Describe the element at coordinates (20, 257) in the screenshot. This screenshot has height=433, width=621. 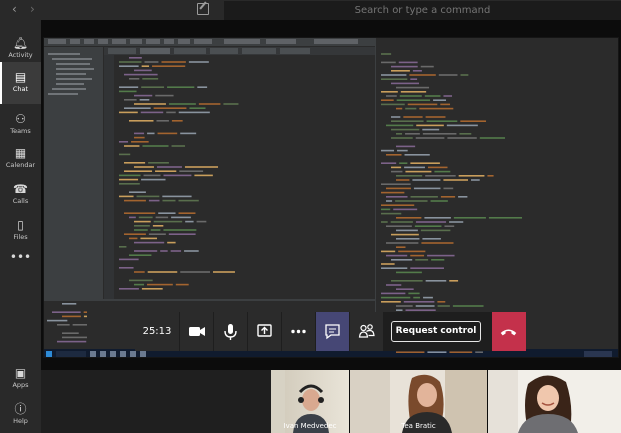
I see `more-icon: •••` at that location.